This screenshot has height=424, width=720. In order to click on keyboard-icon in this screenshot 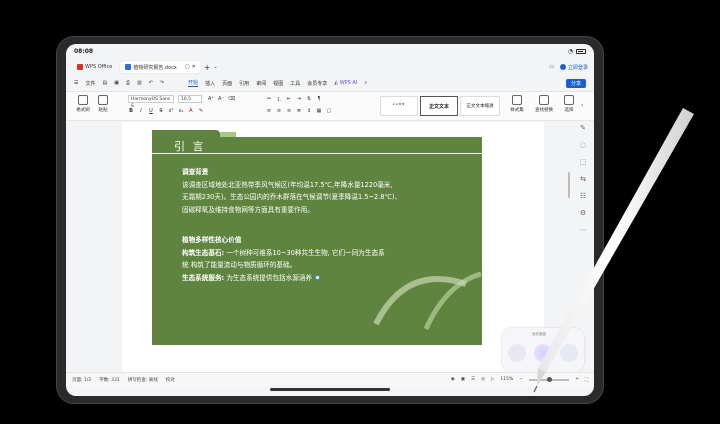, I will do `click(517, 353)`.